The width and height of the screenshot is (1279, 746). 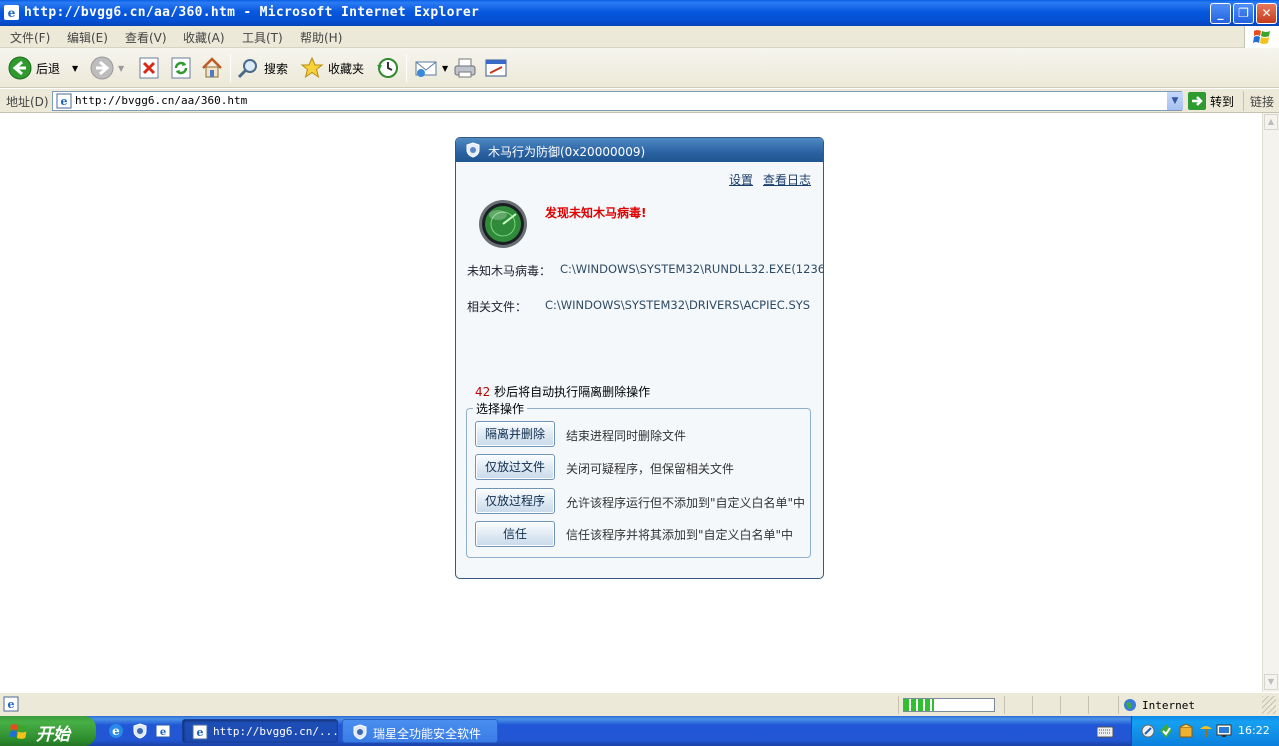 What do you see at coordinates (1266, 13) in the screenshot?
I see `close-button: ✕` at bounding box center [1266, 13].